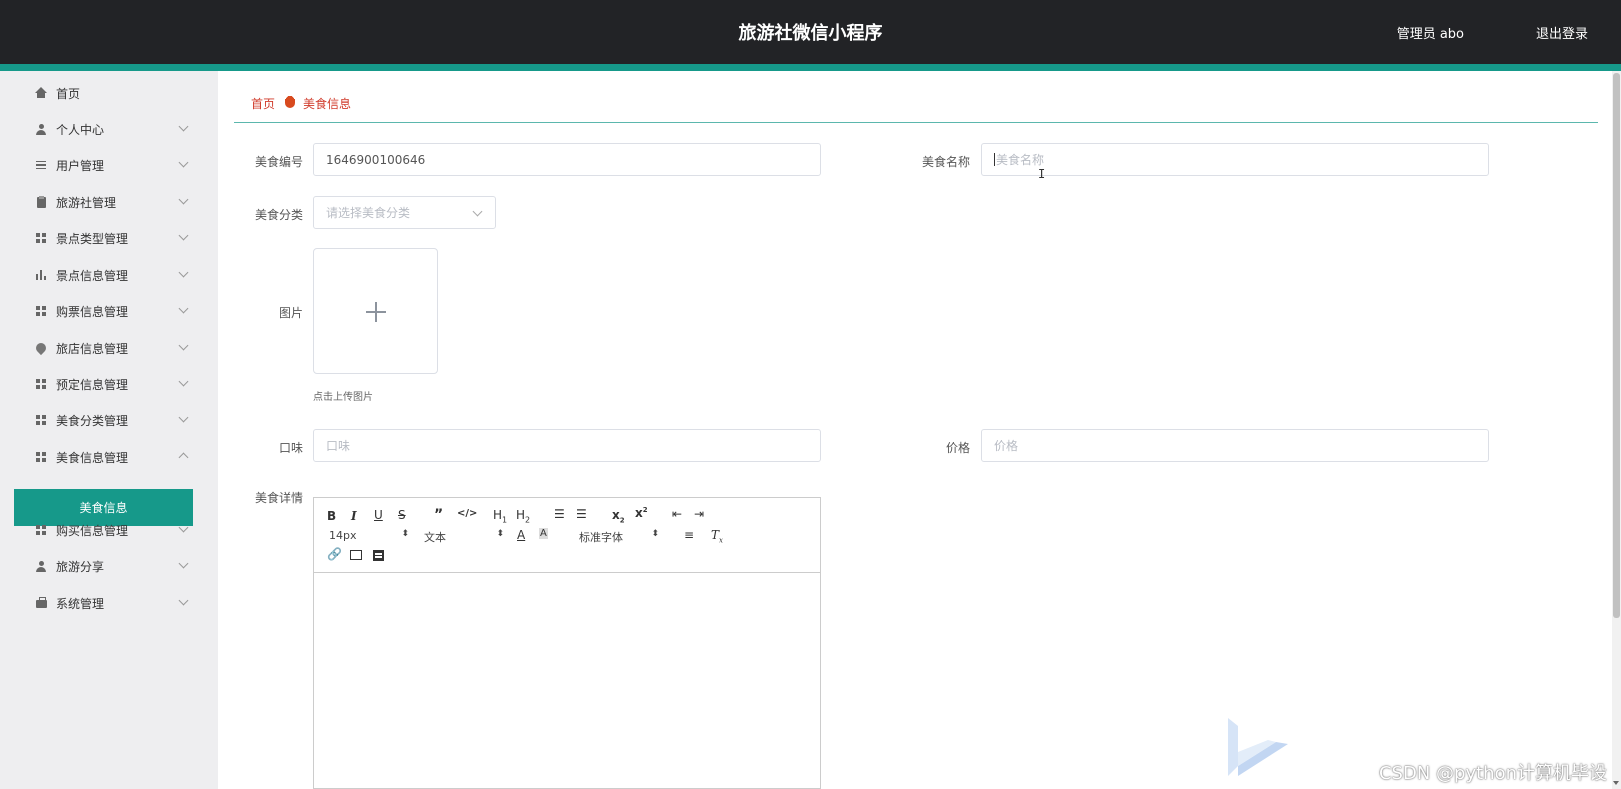 This screenshot has width=1621, height=789. I want to click on sidebar-item-scenic-info-management: 景点信息管理, so click(96, 275).